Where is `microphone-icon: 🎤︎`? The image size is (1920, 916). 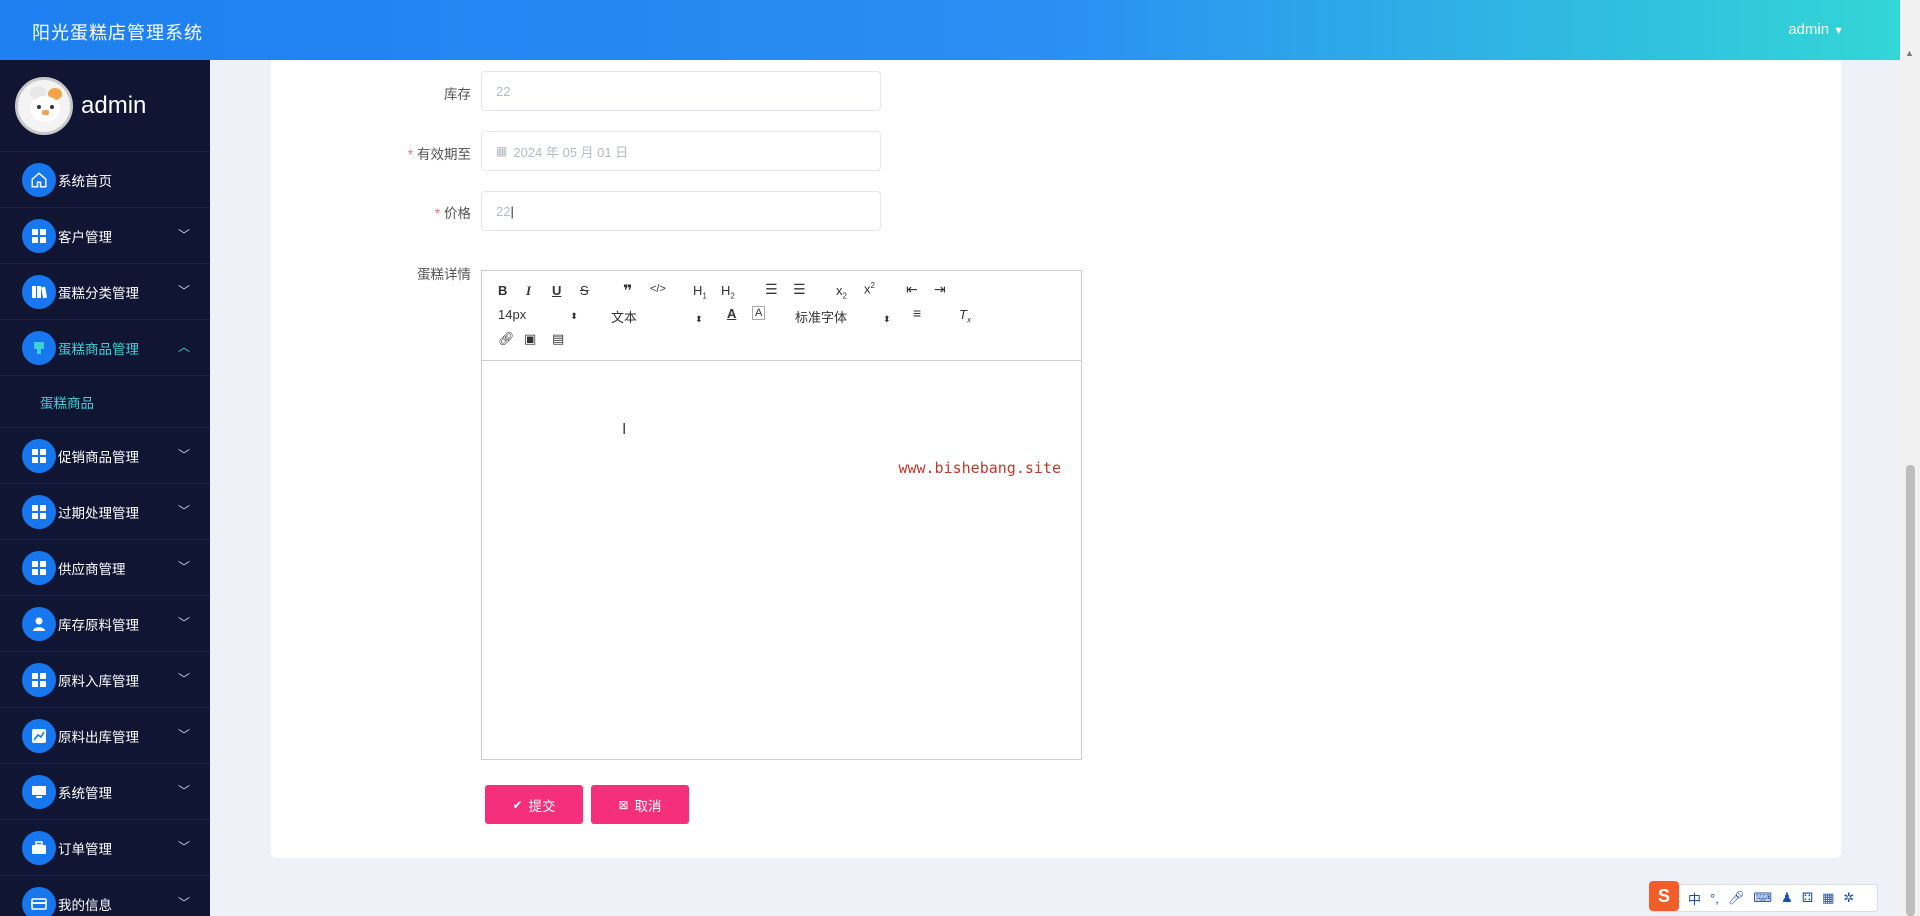
microphone-icon: 🎤︎ is located at coordinates (1736, 898).